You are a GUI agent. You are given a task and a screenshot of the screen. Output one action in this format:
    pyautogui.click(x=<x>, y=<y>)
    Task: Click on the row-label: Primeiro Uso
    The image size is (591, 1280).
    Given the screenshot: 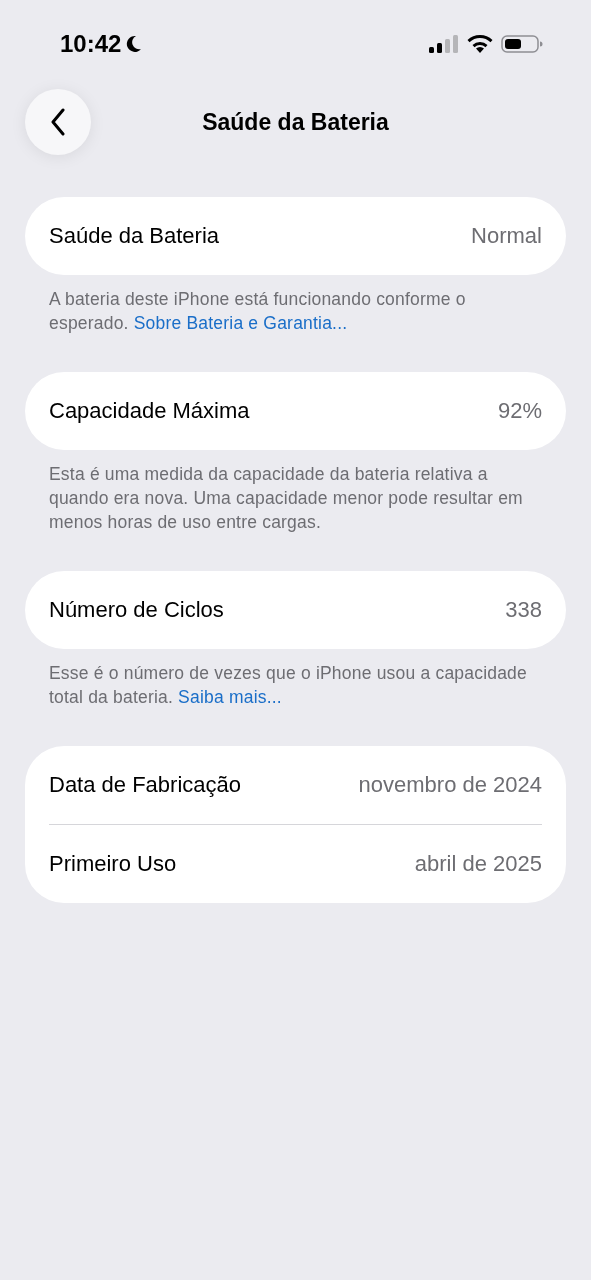 What is the action you would take?
    pyautogui.click(x=113, y=864)
    